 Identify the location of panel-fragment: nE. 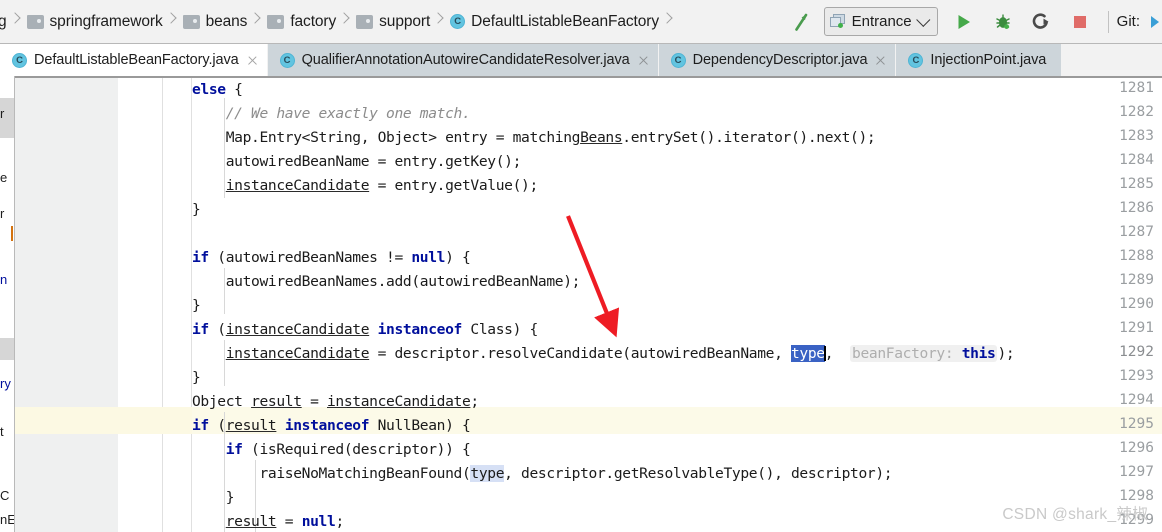
(7, 519).